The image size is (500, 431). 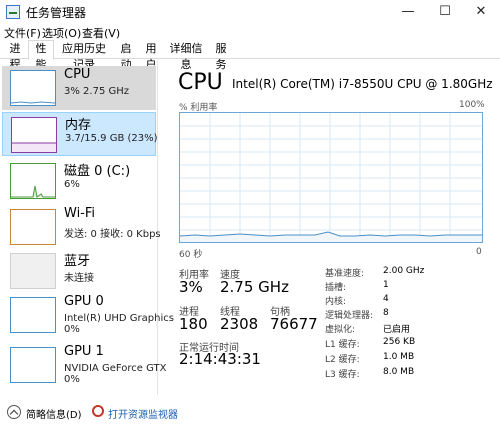 What do you see at coordinates (239, 324) in the screenshot?
I see `threads-value: 2308` at bounding box center [239, 324].